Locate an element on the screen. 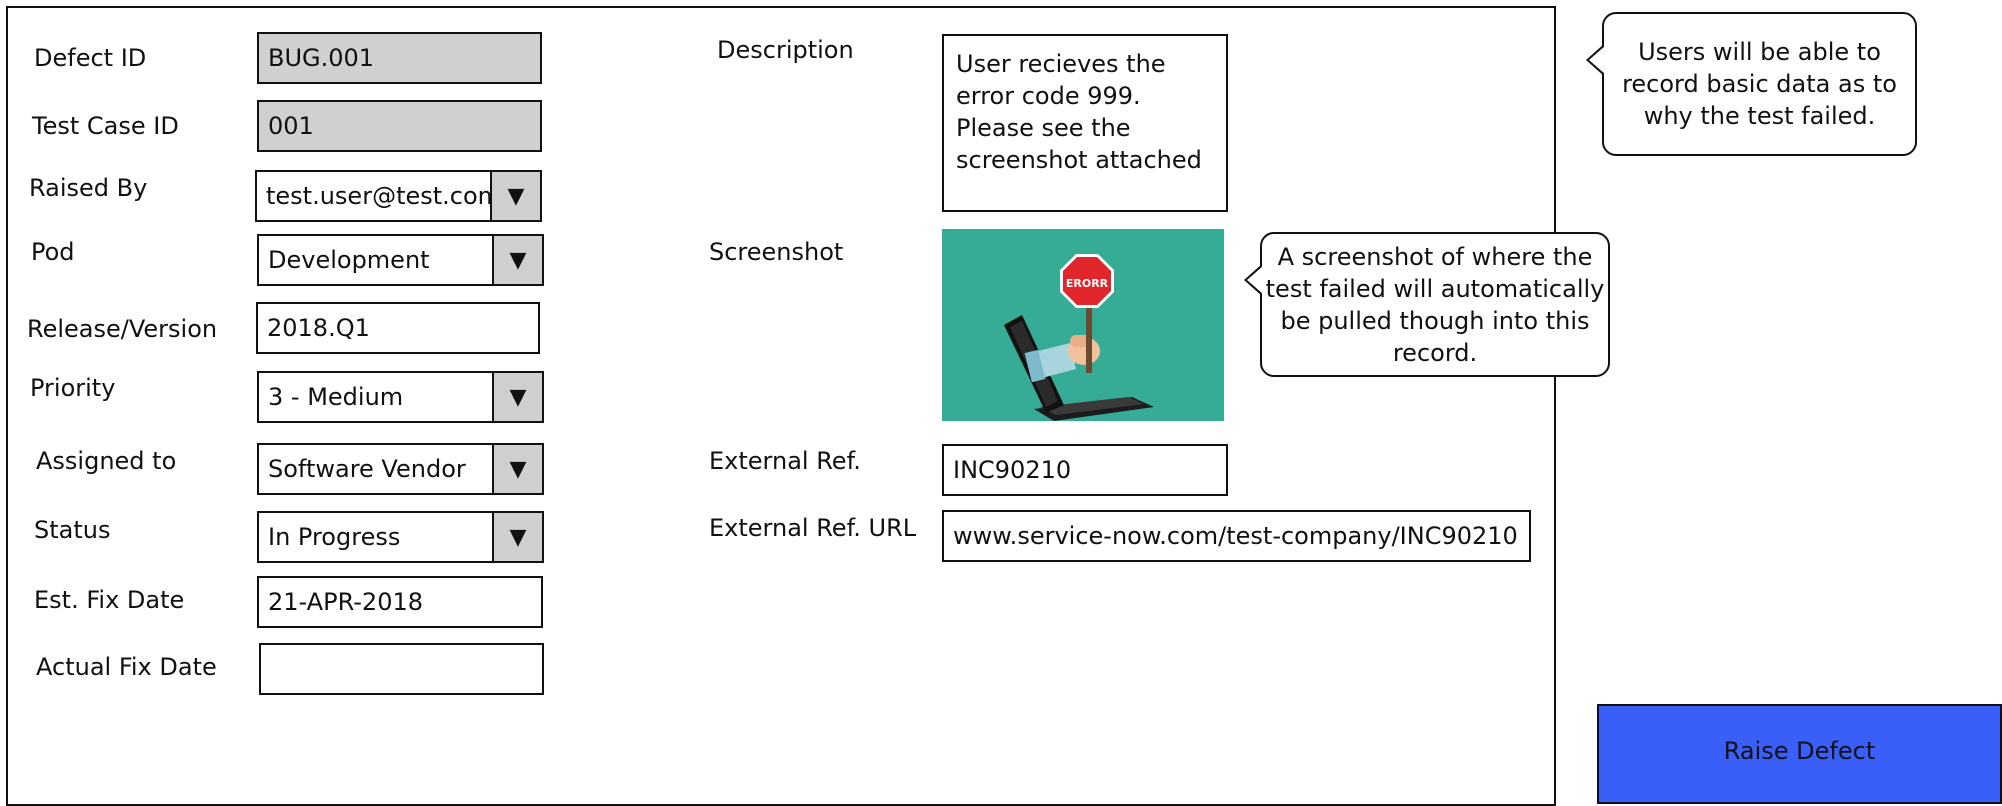  release-version-value: 2018.Q1 is located at coordinates (318, 328).